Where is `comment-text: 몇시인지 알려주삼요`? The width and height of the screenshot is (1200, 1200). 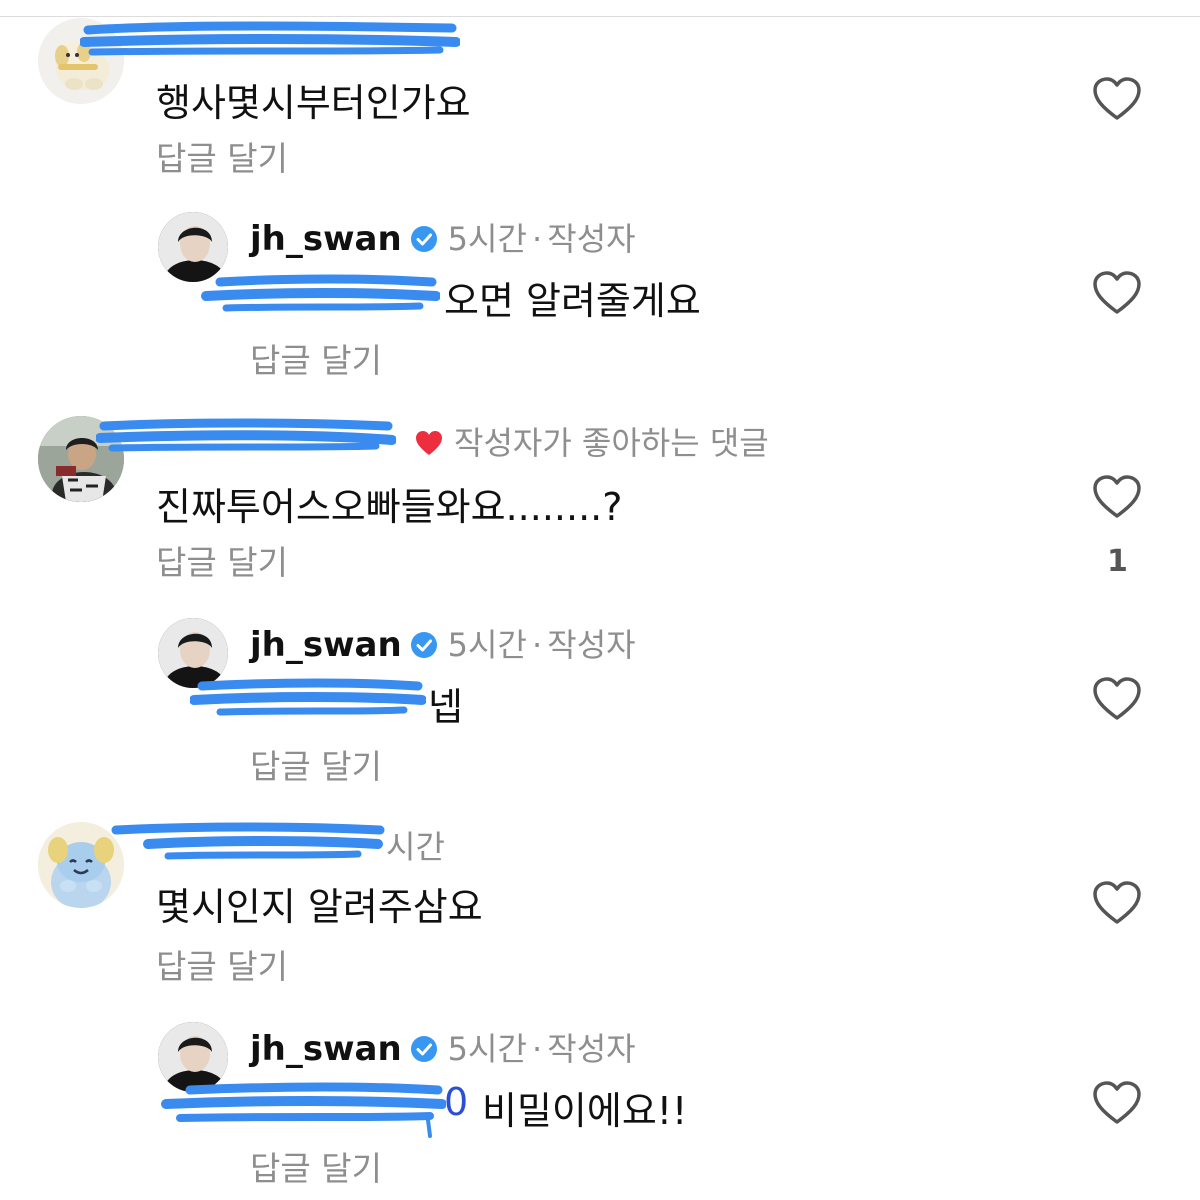 comment-text: 몇시인지 알려주삼요 is located at coordinates (319, 907).